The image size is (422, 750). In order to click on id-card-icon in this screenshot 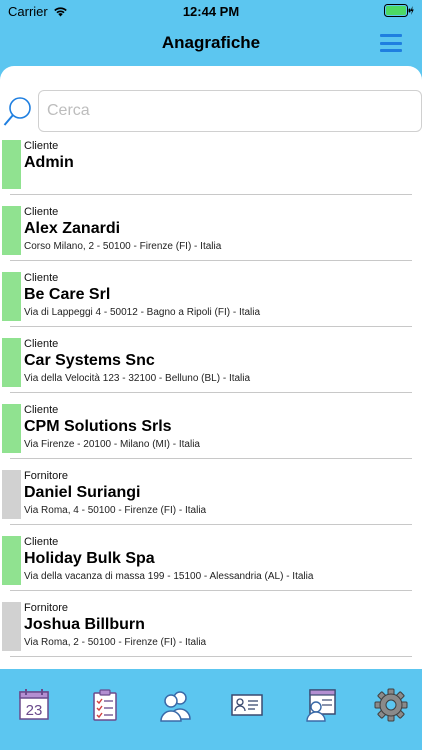, I will do `click(247, 705)`.